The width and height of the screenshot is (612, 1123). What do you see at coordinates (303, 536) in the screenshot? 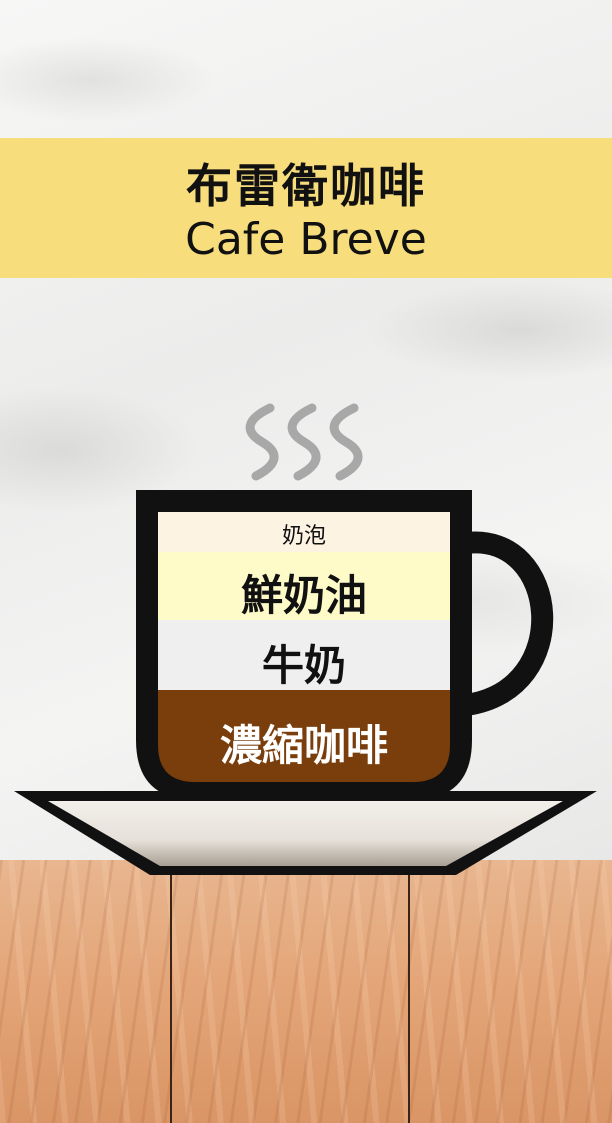
I see `layer-label-foam: 奶泡` at bounding box center [303, 536].